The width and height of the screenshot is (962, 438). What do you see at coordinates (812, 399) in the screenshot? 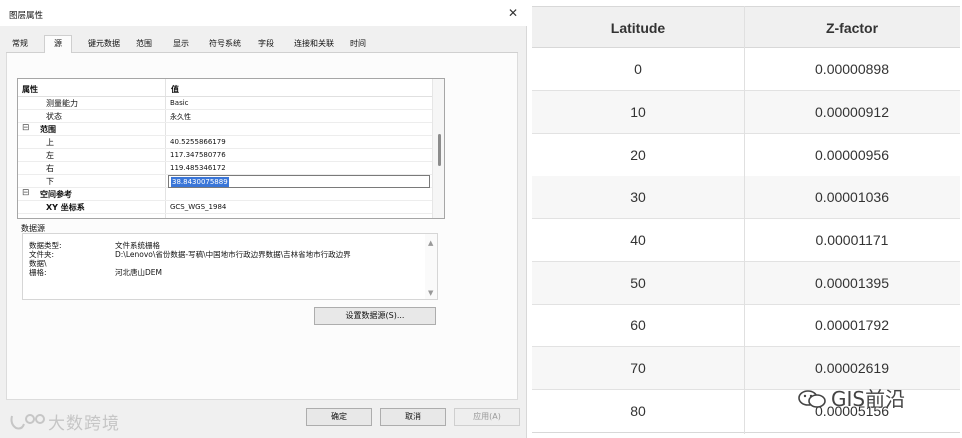
I see `wechat-icon` at bounding box center [812, 399].